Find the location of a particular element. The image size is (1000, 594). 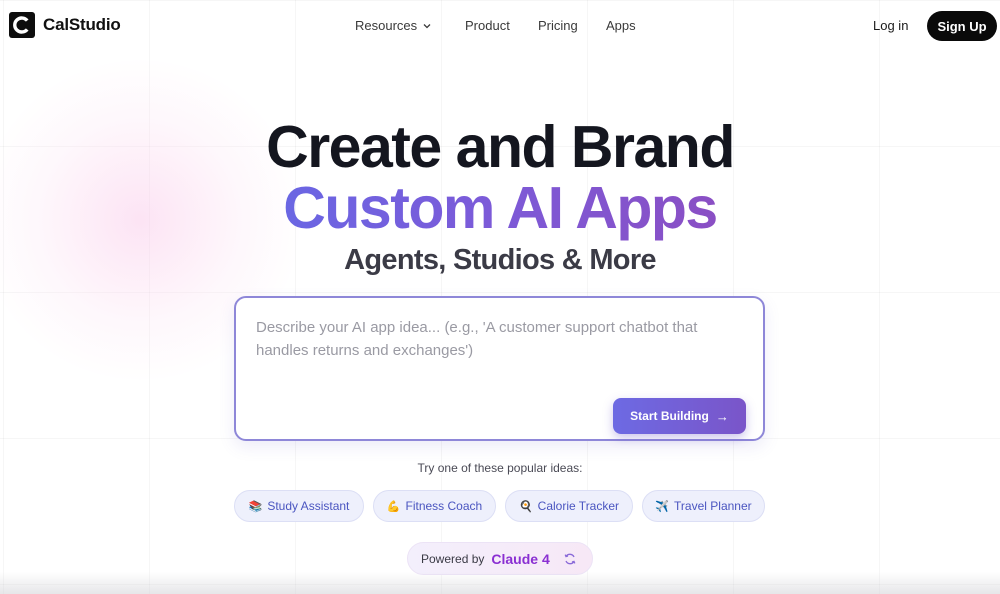

suggestion-chip-fitness-coach: 💪 Fitness Coach is located at coordinates (434, 506).